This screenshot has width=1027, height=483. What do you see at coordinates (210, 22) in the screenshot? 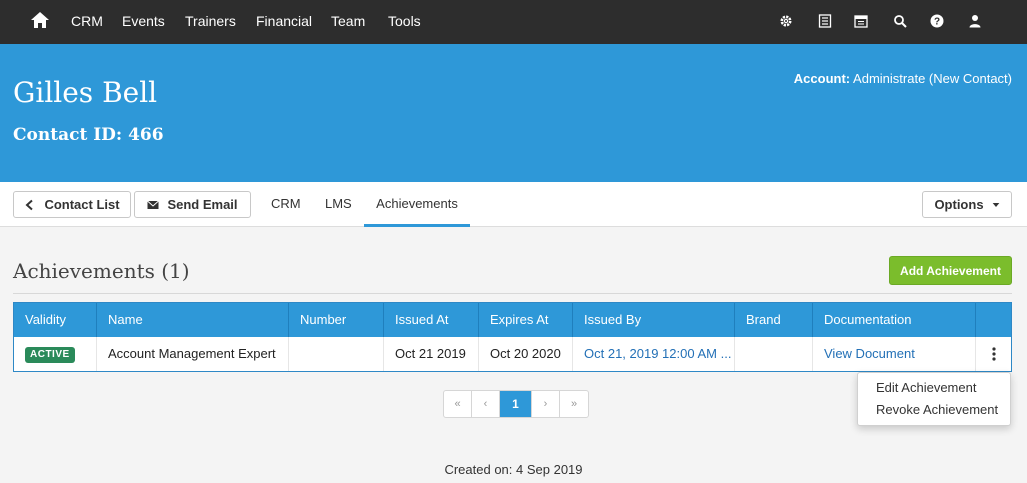
I see `nav-trainers: Trainers` at bounding box center [210, 22].